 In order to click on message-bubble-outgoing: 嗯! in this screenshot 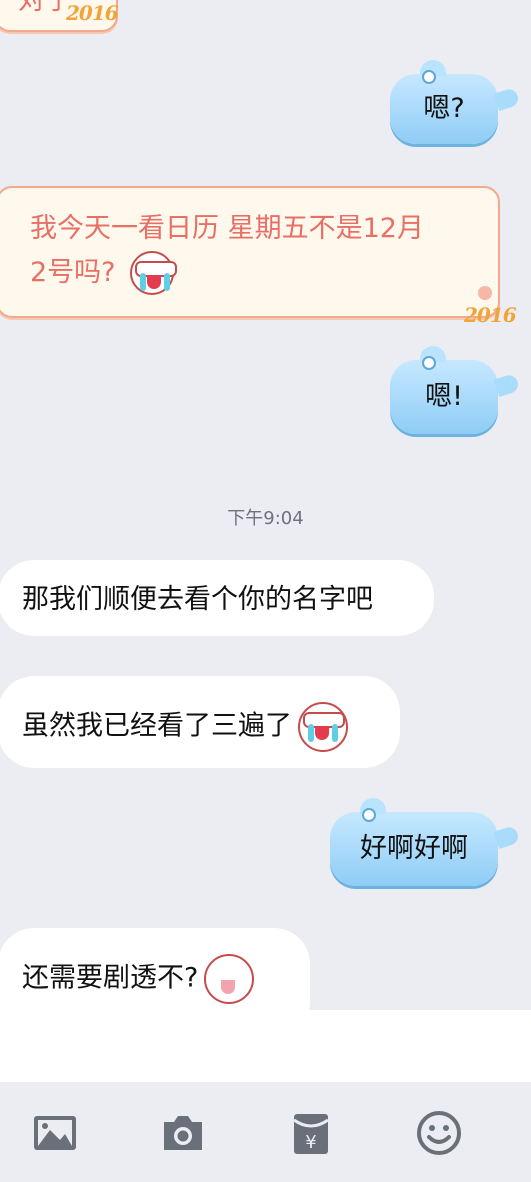, I will do `click(455, 390)`.